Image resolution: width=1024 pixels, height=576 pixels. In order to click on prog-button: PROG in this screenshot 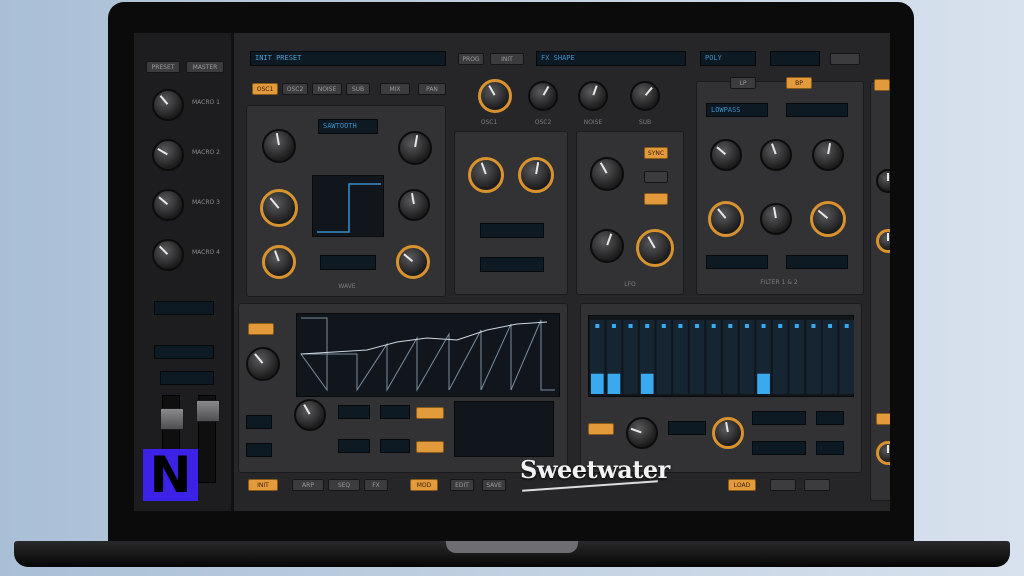, I will do `click(471, 59)`.